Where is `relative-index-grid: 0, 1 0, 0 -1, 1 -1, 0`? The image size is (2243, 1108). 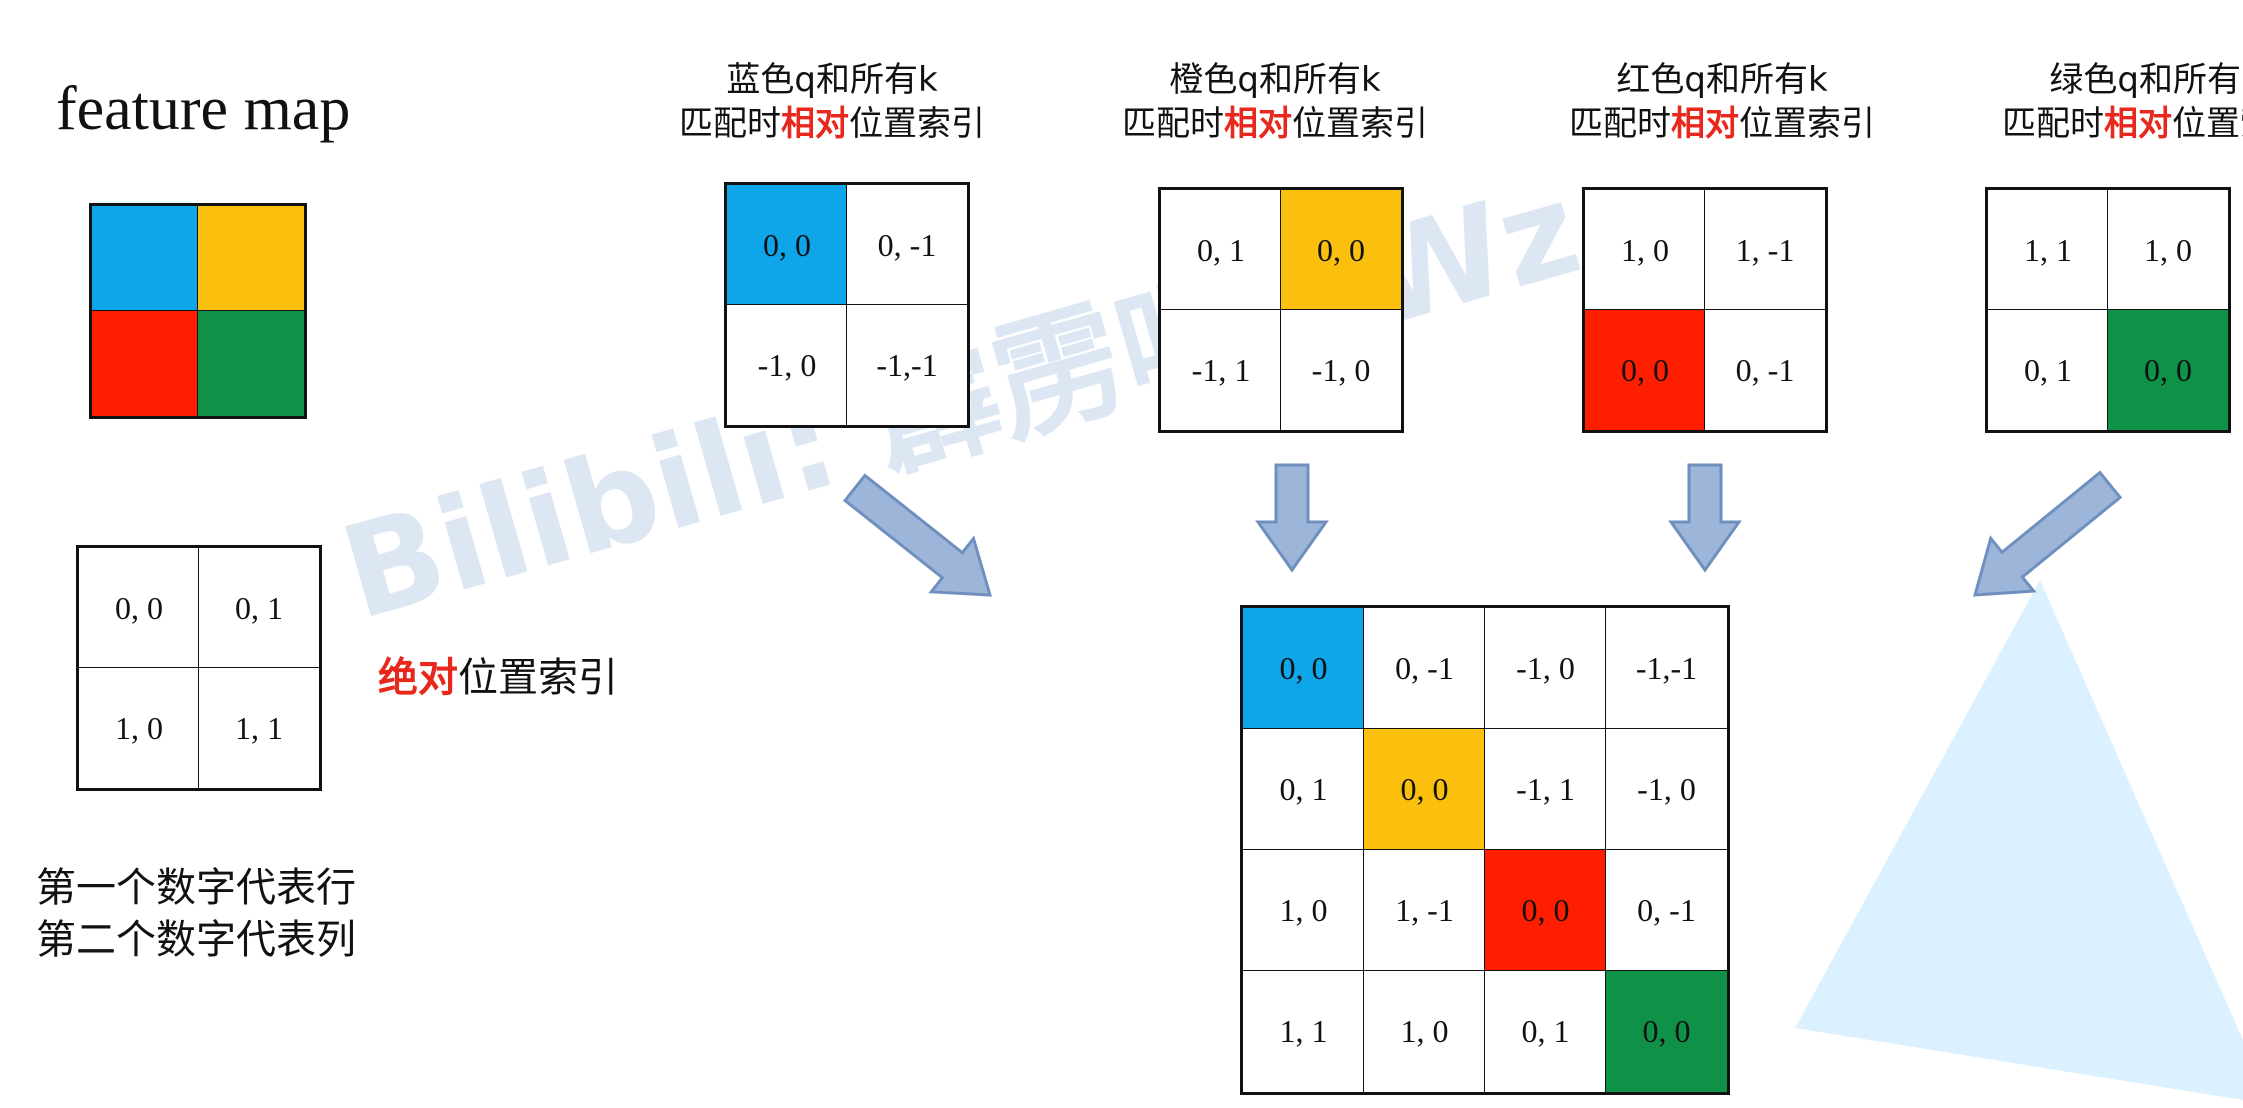 relative-index-grid: 0, 1 0, 0 -1, 1 -1, 0 is located at coordinates (1281, 310).